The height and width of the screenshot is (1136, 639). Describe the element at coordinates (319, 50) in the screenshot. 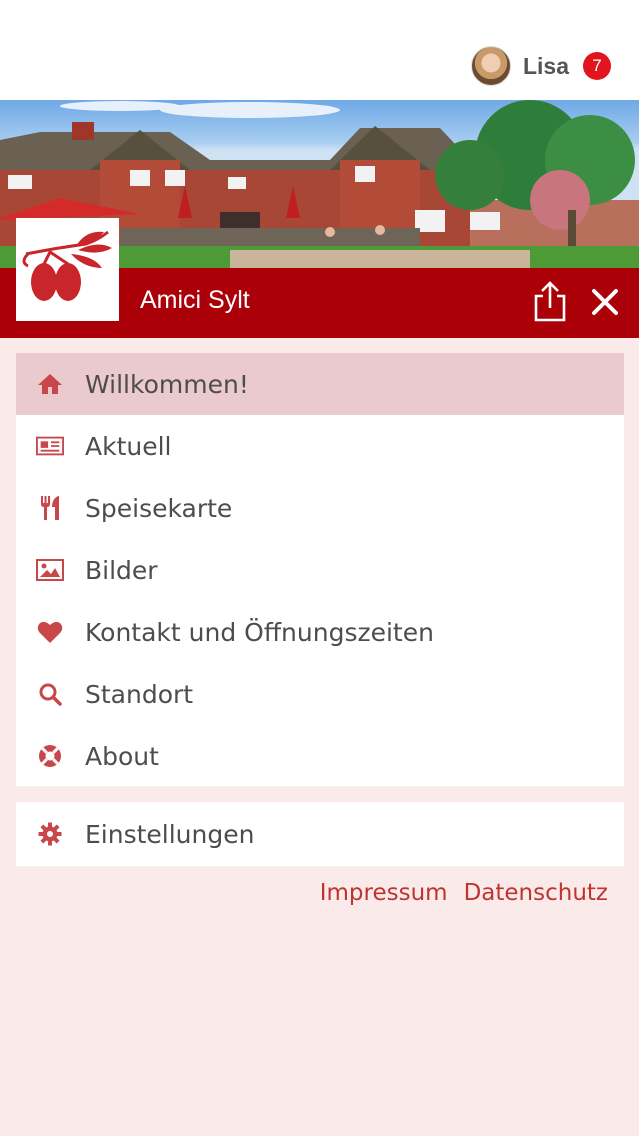

I see `top-bar: Lisa 7` at that location.